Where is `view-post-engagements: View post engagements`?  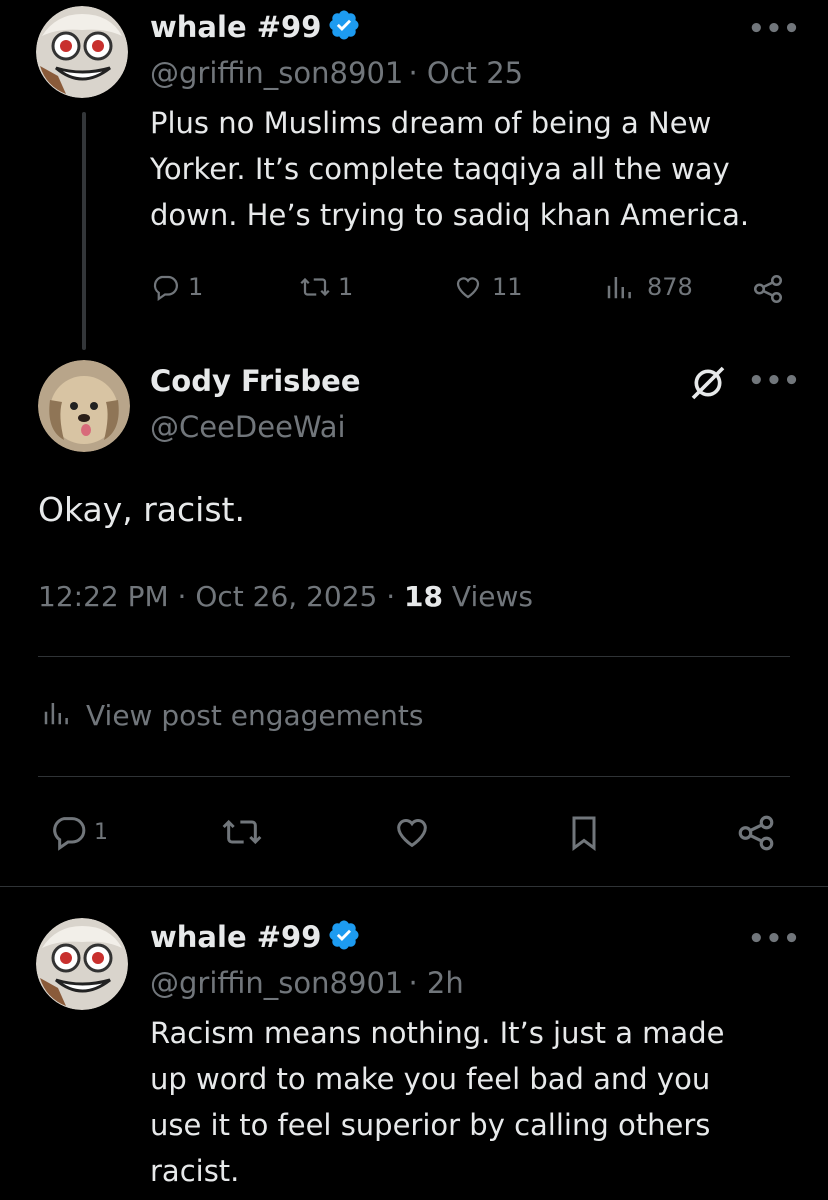
view-post-engagements: View post engagements is located at coordinates (231, 715).